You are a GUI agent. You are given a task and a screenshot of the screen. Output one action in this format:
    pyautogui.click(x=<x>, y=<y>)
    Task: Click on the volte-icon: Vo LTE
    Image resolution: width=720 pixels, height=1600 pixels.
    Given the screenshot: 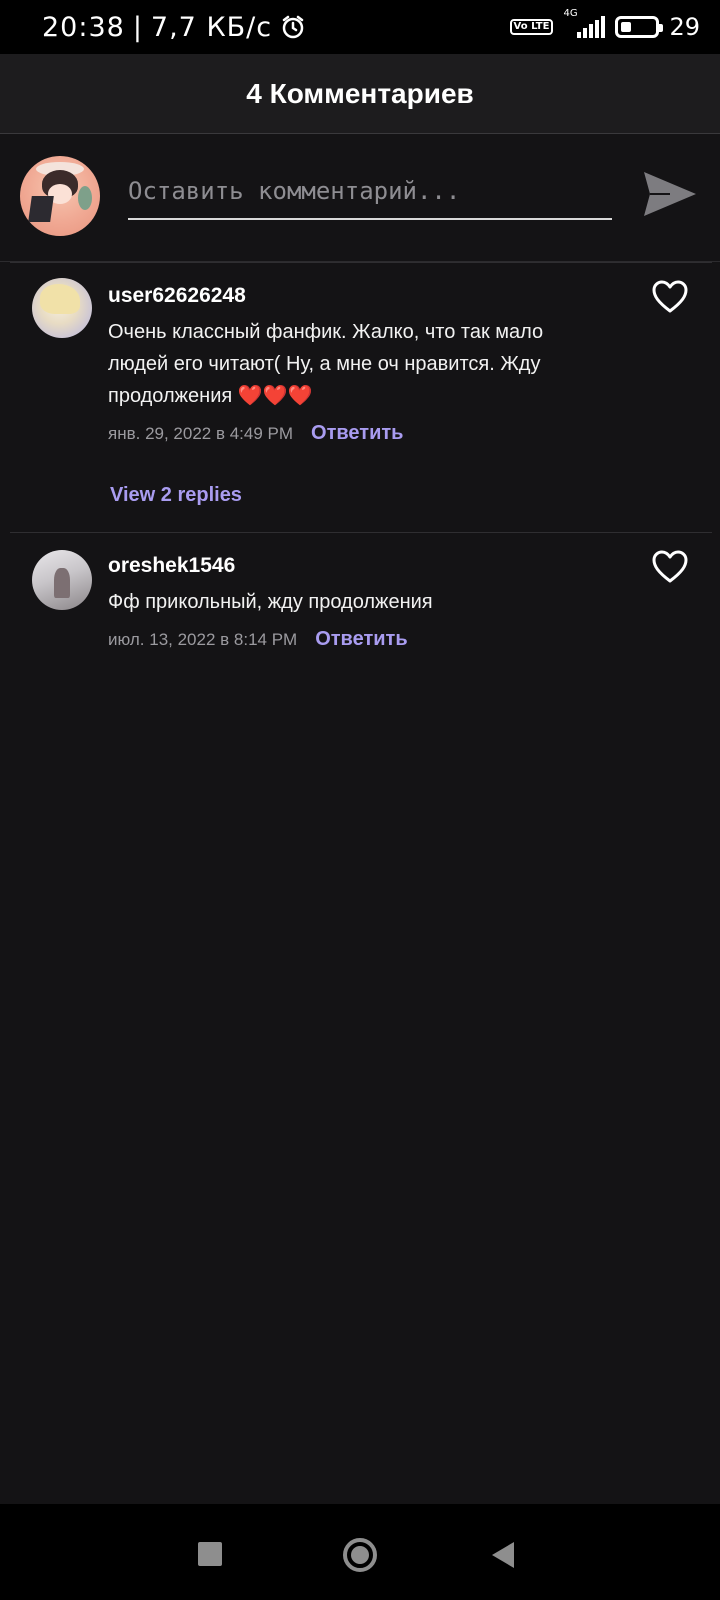 What is the action you would take?
    pyautogui.click(x=531, y=27)
    